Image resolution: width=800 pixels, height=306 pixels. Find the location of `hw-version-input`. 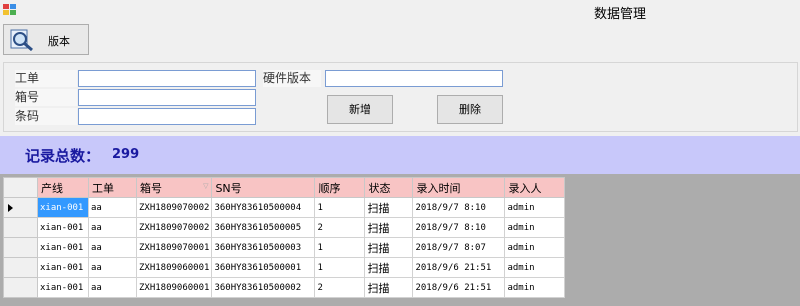

hw-version-input is located at coordinates (414, 78).